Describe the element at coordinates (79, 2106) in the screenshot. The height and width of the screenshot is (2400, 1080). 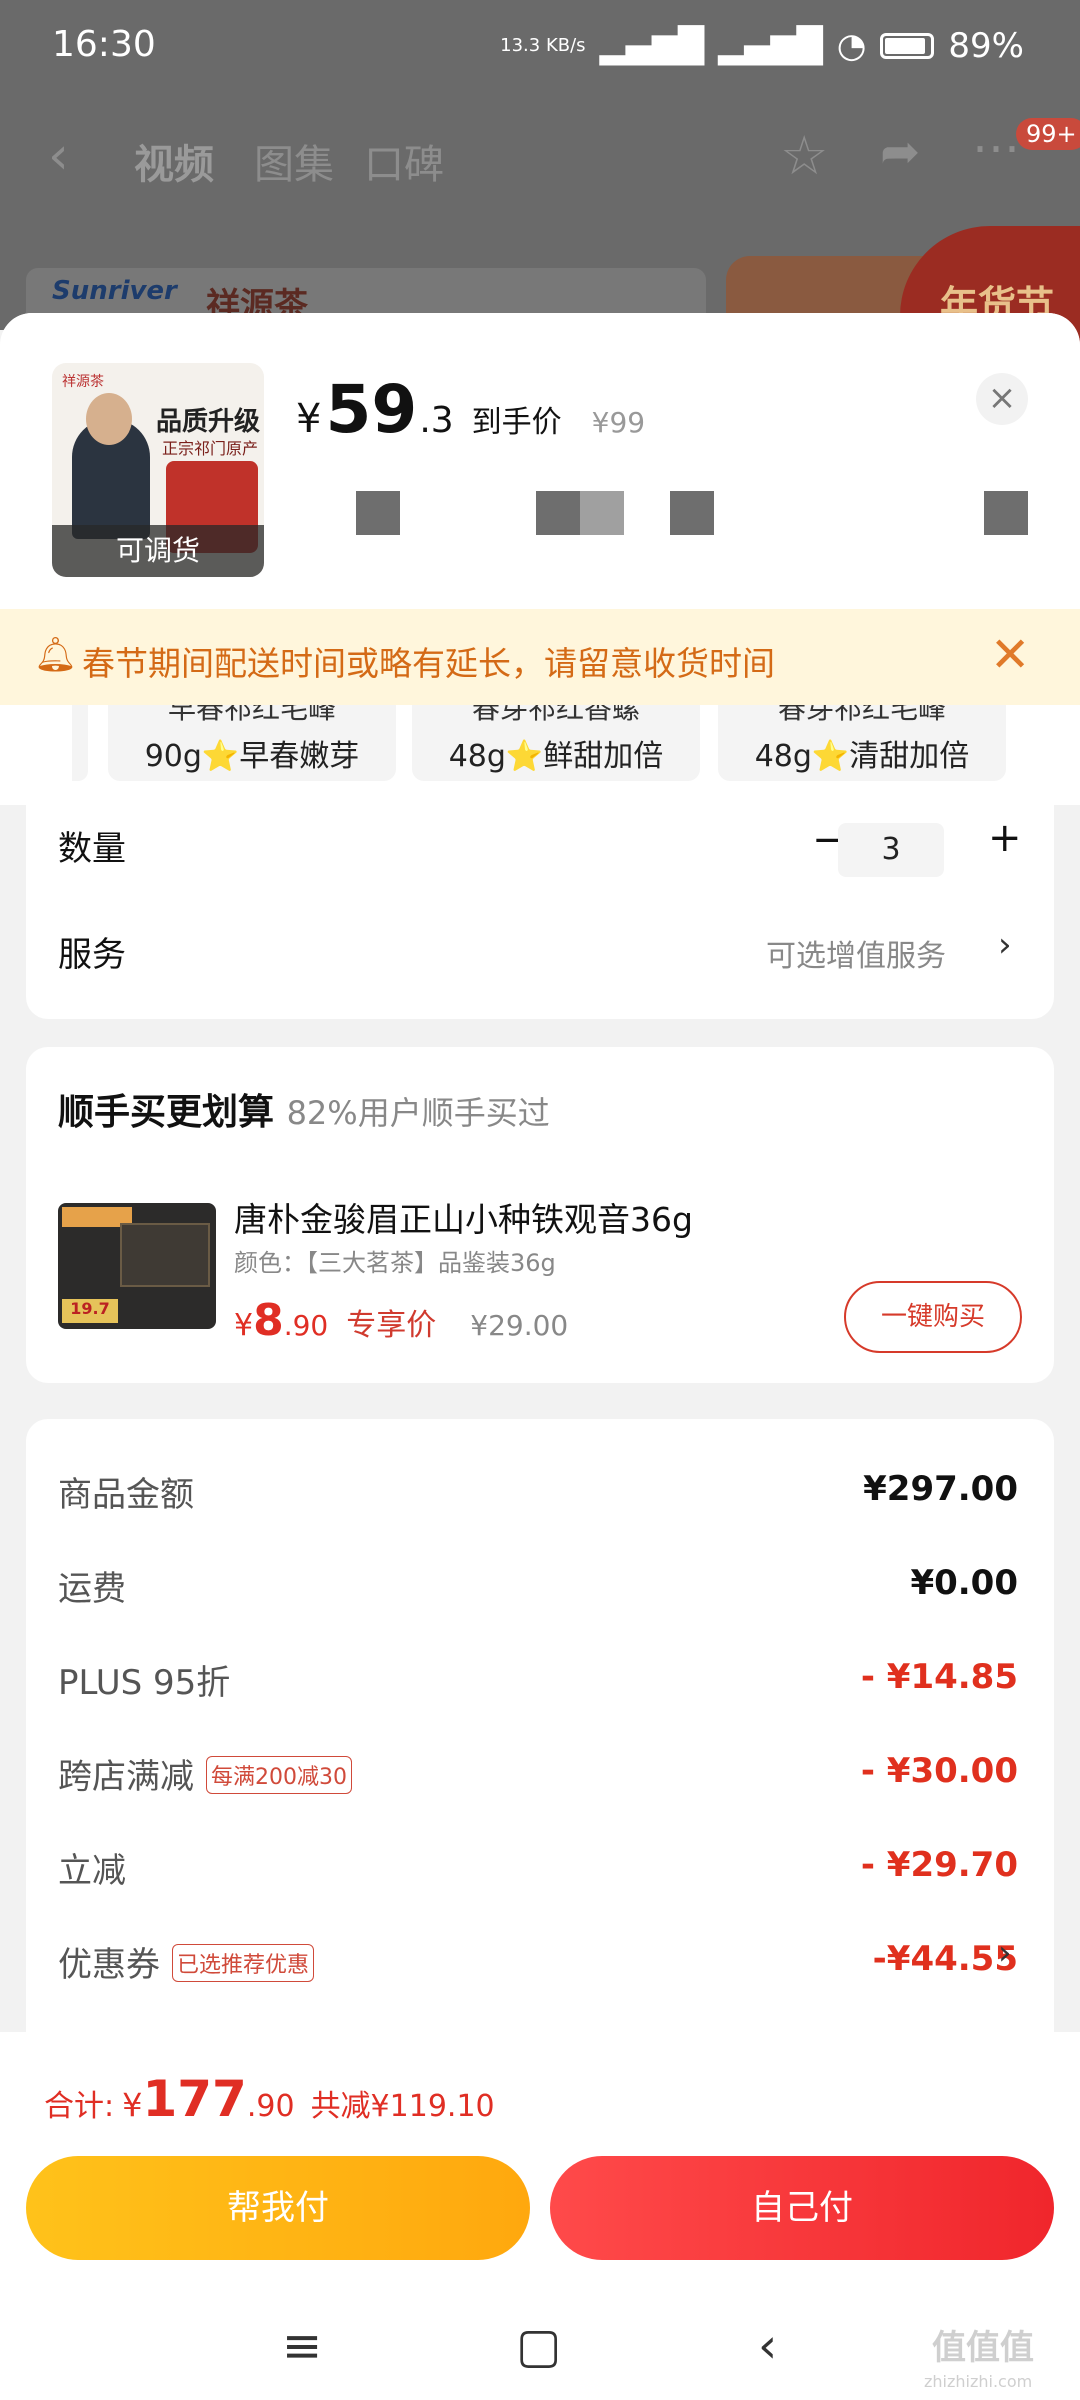
I see `total-label: 合计:` at that location.